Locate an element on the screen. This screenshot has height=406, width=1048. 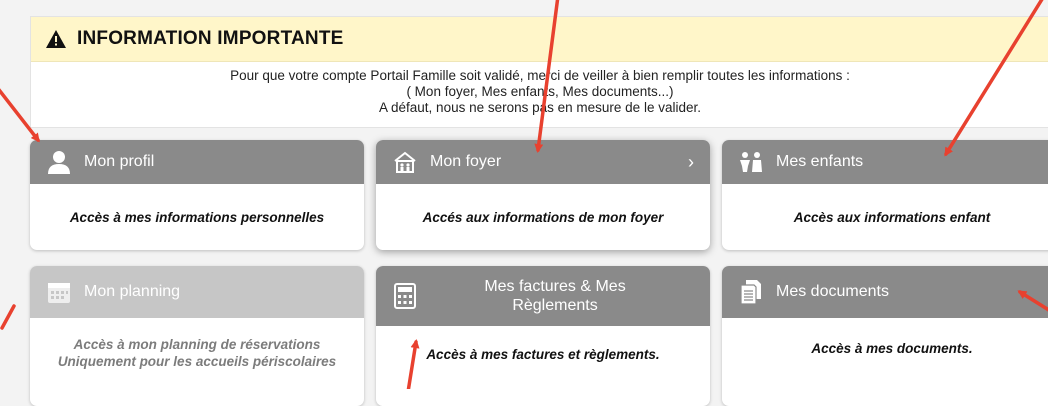
card-title: Mon profil is located at coordinates (119, 161).